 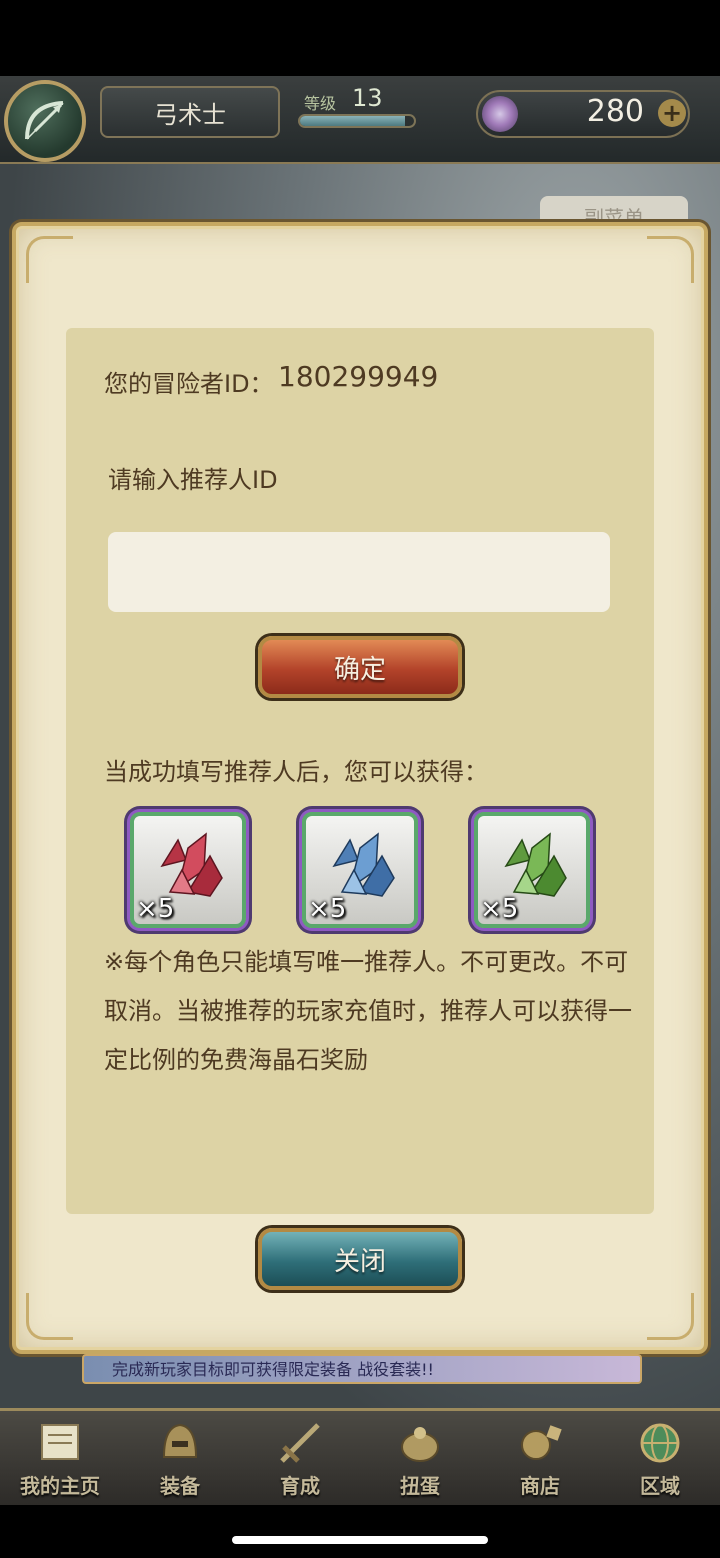 What do you see at coordinates (320, 103) in the screenshot?
I see `level-label: 等级` at bounding box center [320, 103].